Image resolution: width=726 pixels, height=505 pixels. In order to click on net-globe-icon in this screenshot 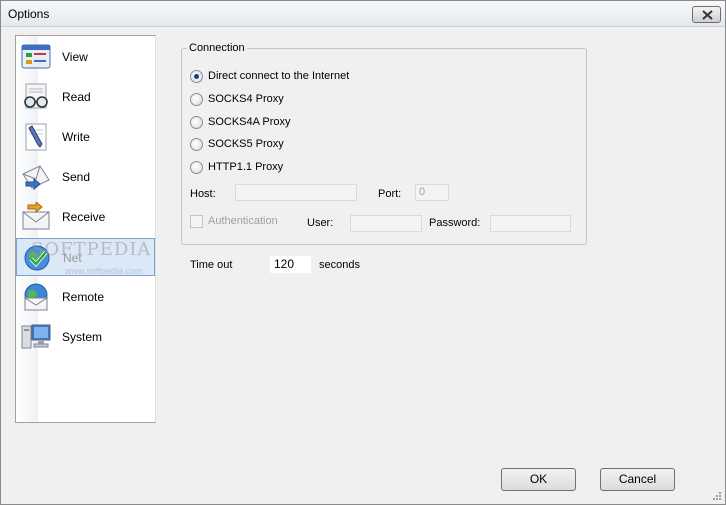, I will do `click(37, 258)`.